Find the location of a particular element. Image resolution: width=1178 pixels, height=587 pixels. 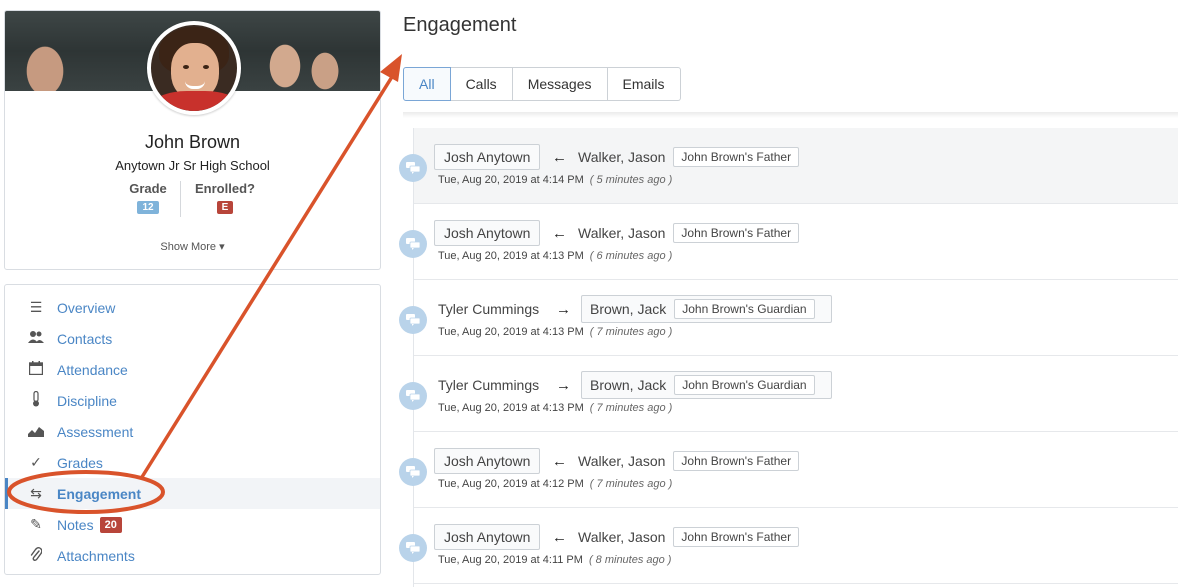

check-icon: ✓ is located at coordinates (36, 462).